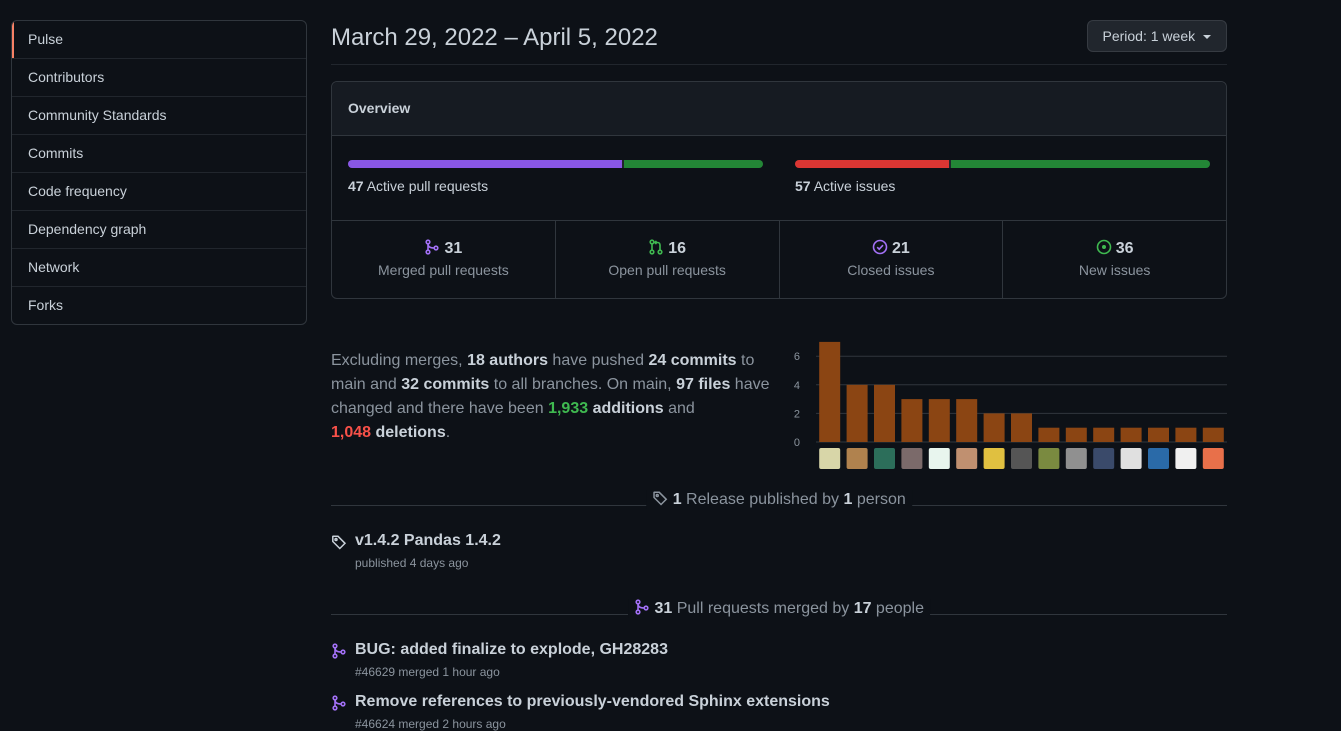 This screenshot has height=731, width=1341. What do you see at coordinates (159, 191) in the screenshot?
I see `sidebar-item-code-frequency: Code frequency` at bounding box center [159, 191].